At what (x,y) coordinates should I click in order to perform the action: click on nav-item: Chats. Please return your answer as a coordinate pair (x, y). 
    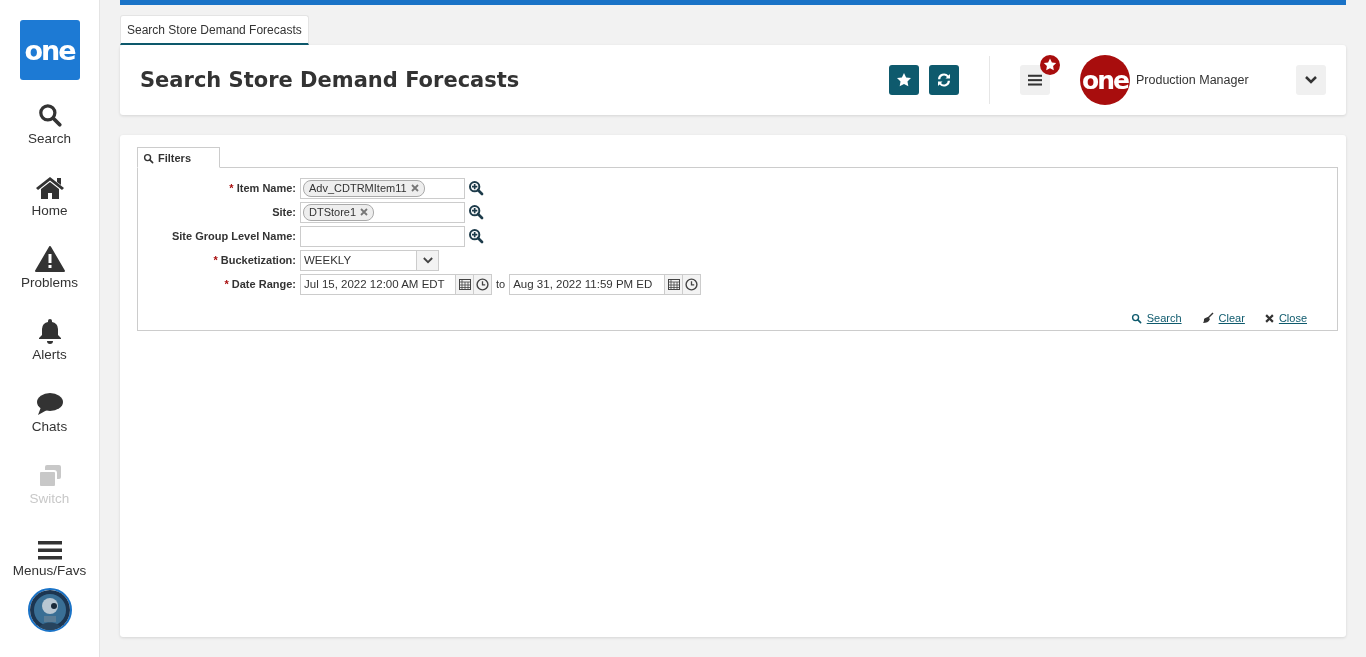
    Looking at the image, I should click on (50, 404).